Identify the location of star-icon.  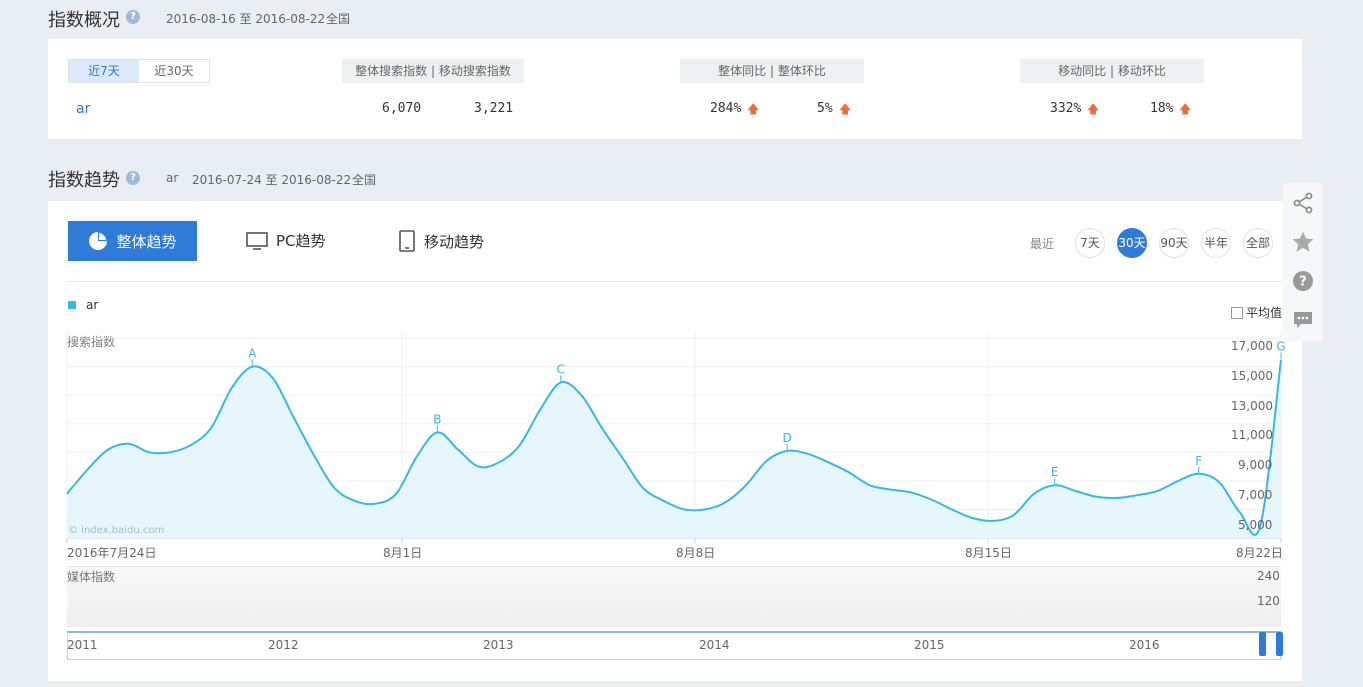
(1303, 241).